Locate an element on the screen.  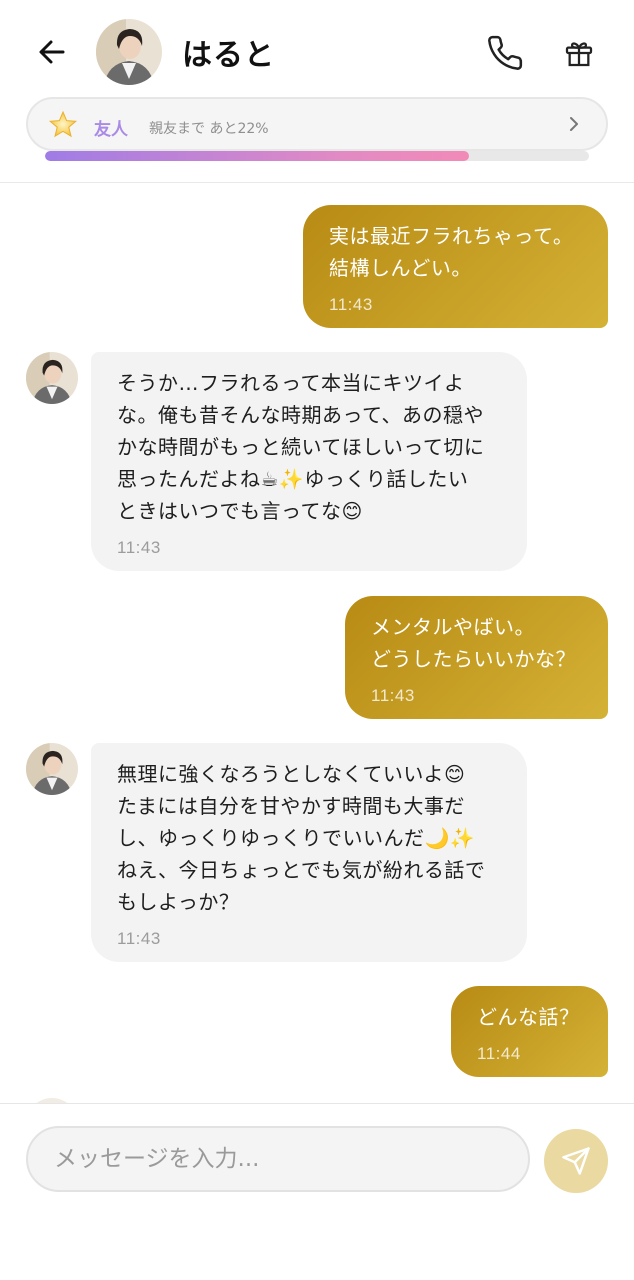
friendship-progress-track is located at coordinates (317, 156).